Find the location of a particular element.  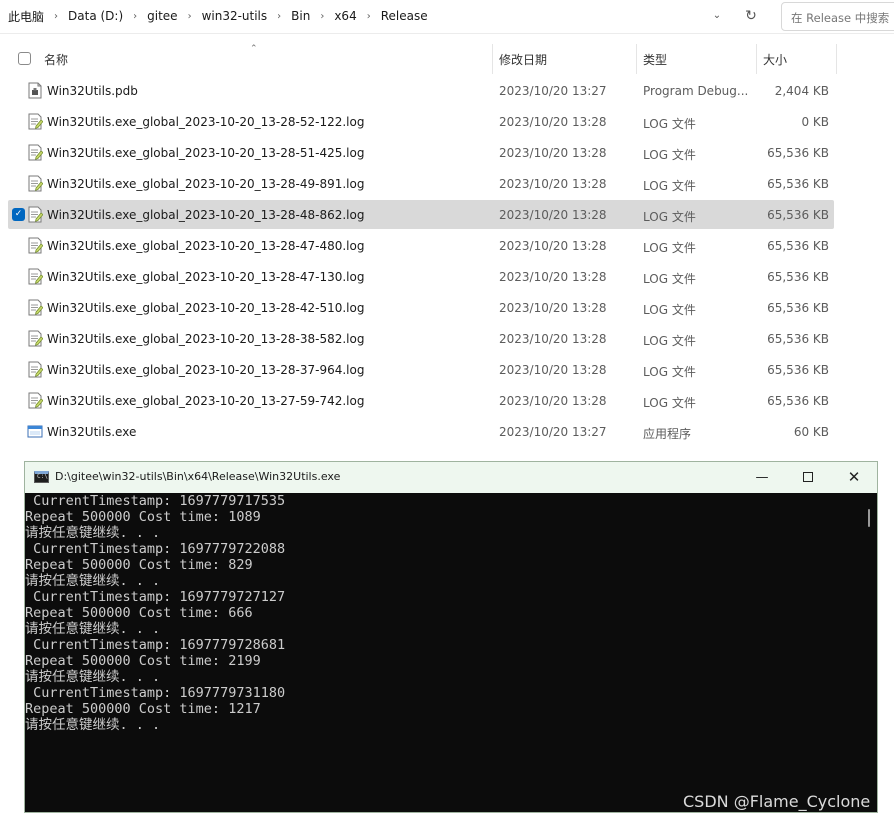

console-line: Repeat 500000 Cost time: 2199 is located at coordinates (143, 661).